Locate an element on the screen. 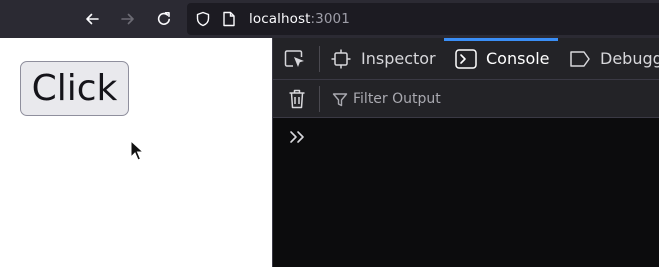 This screenshot has width=659, height=267. url-bar: localhost:3001 is located at coordinates (423, 19).